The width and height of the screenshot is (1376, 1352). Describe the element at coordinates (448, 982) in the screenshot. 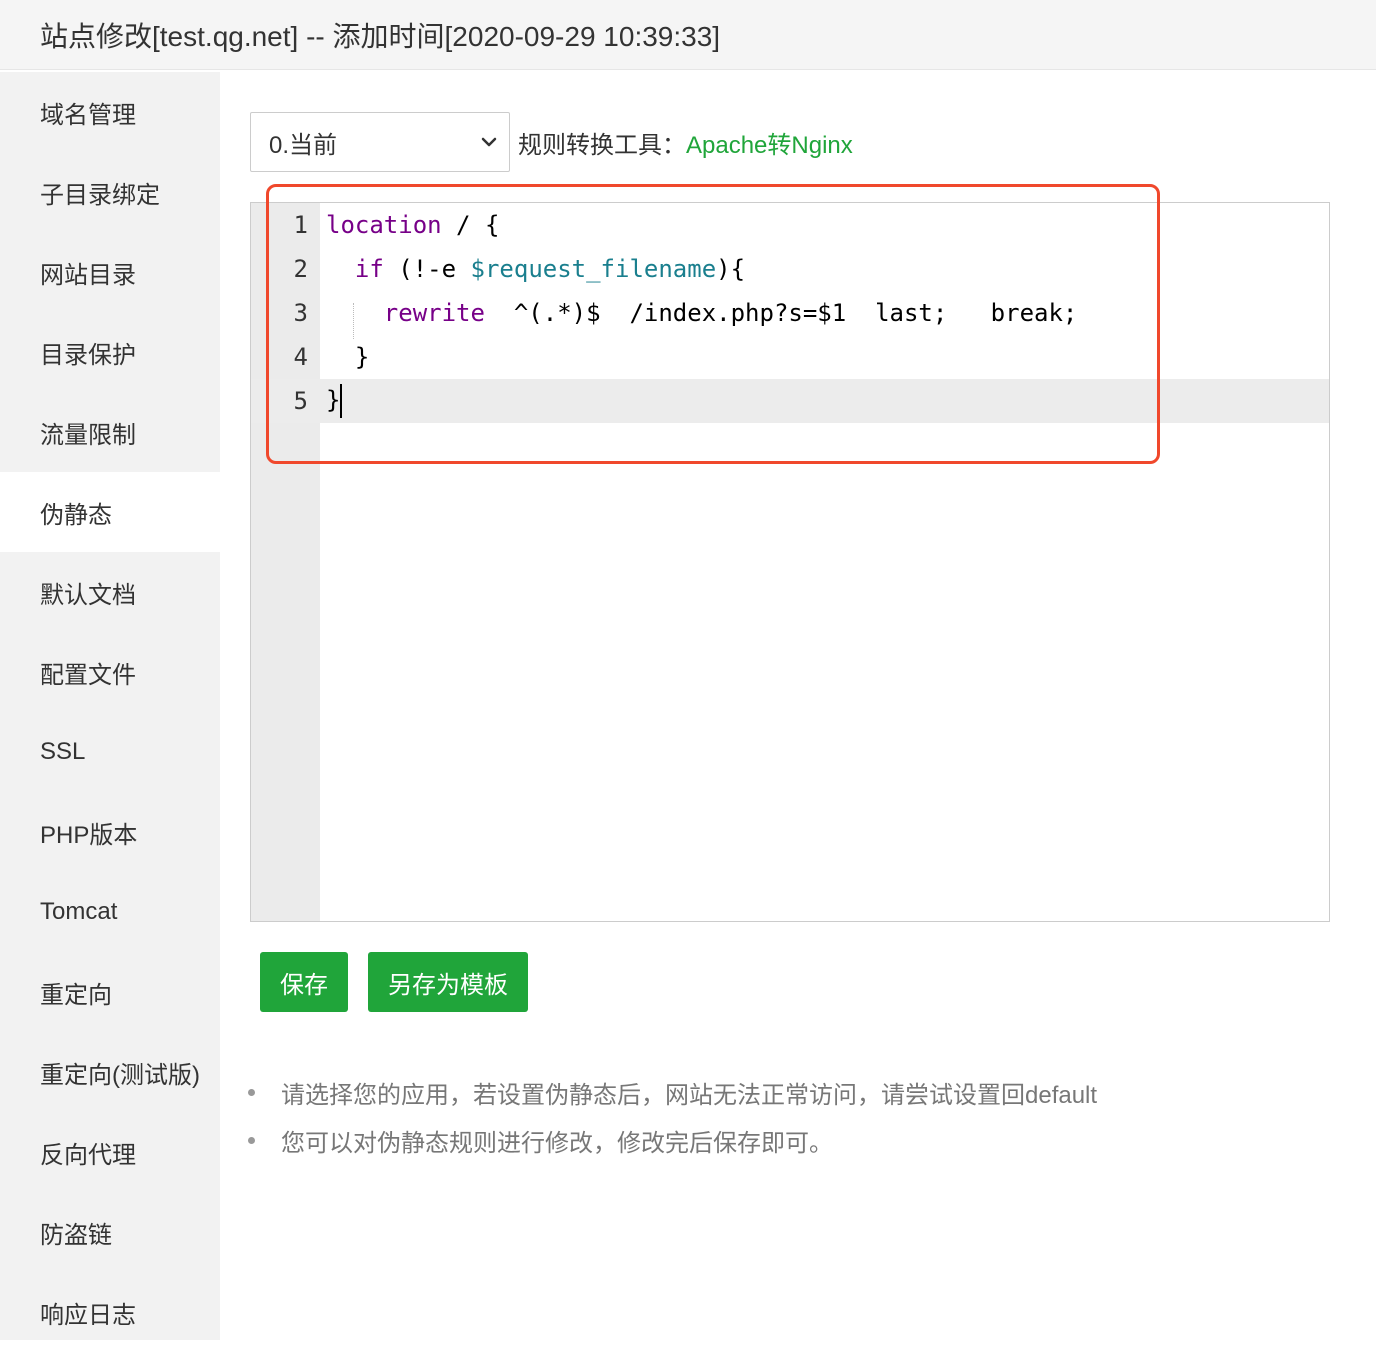

I see `save-as-template-button: 另存为模板` at that location.